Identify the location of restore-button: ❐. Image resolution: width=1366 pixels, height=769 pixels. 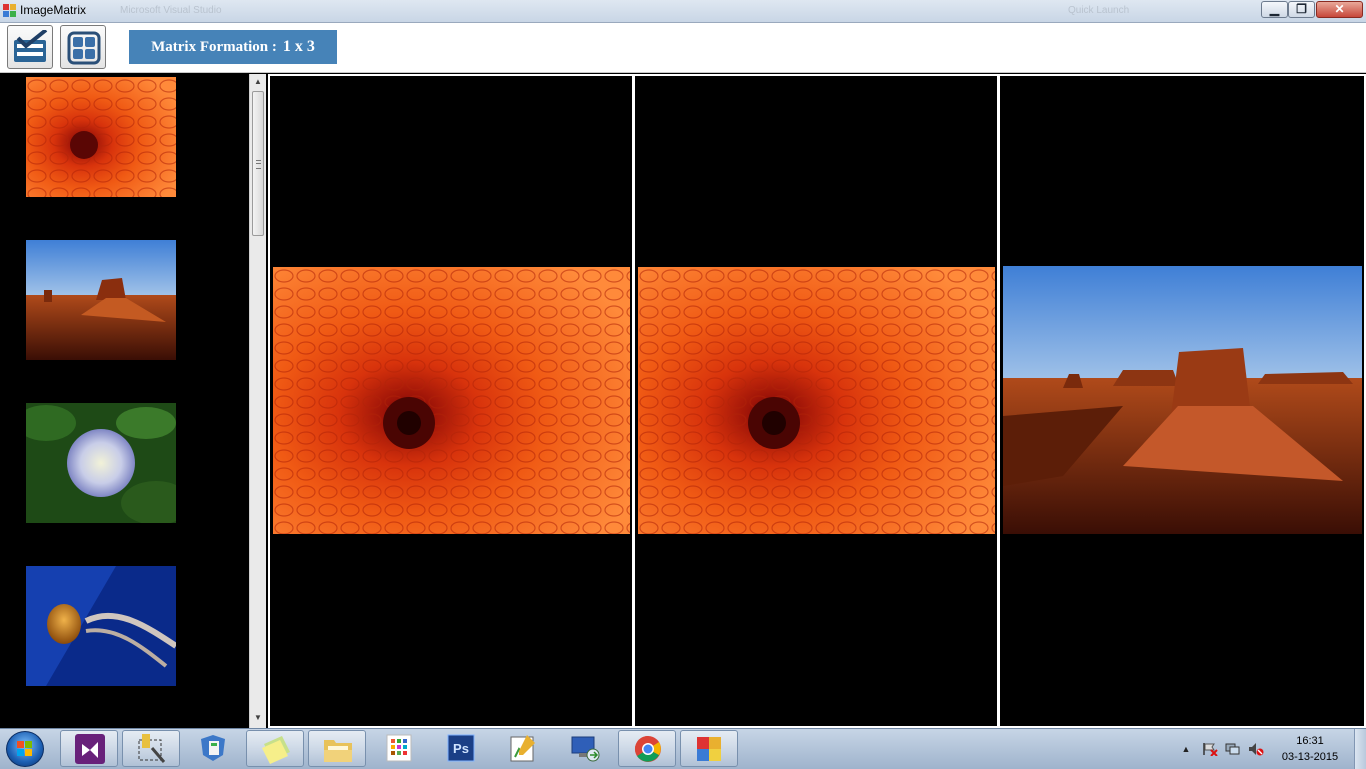
(1301, 9).